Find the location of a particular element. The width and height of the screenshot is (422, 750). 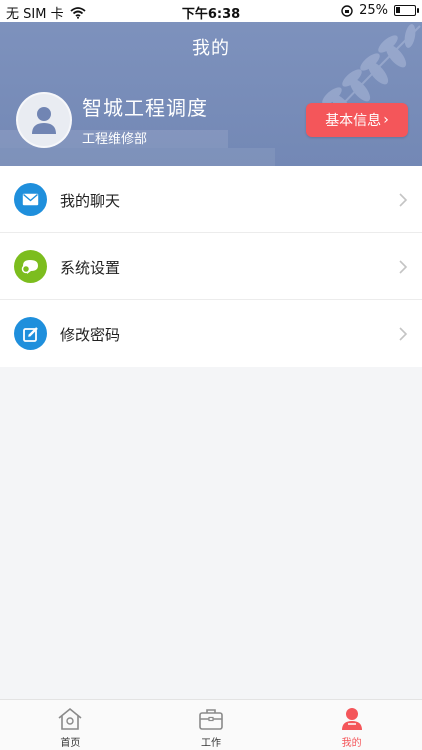

menu-item-change-password: 修改密码 is located at coordinates (211, 333).